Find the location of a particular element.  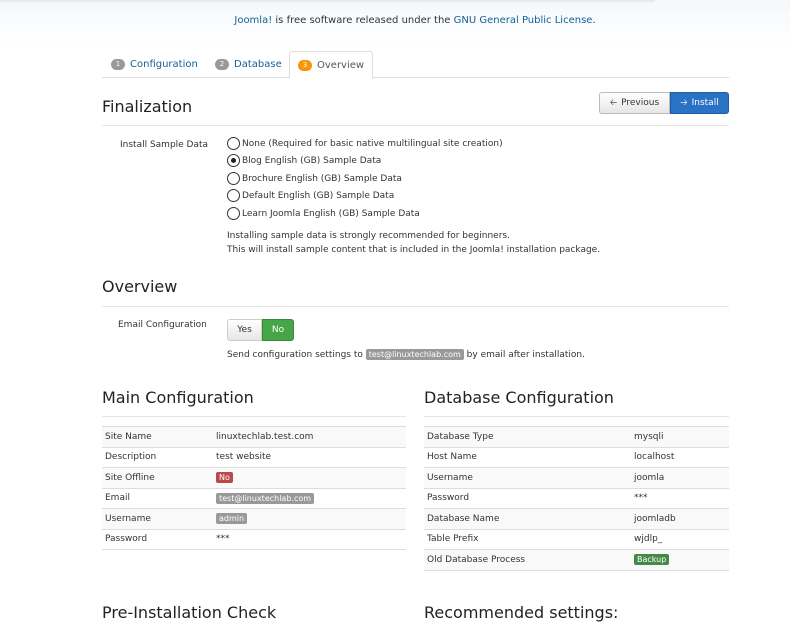

previous-label: Previous is located at coordinates (640, 103).